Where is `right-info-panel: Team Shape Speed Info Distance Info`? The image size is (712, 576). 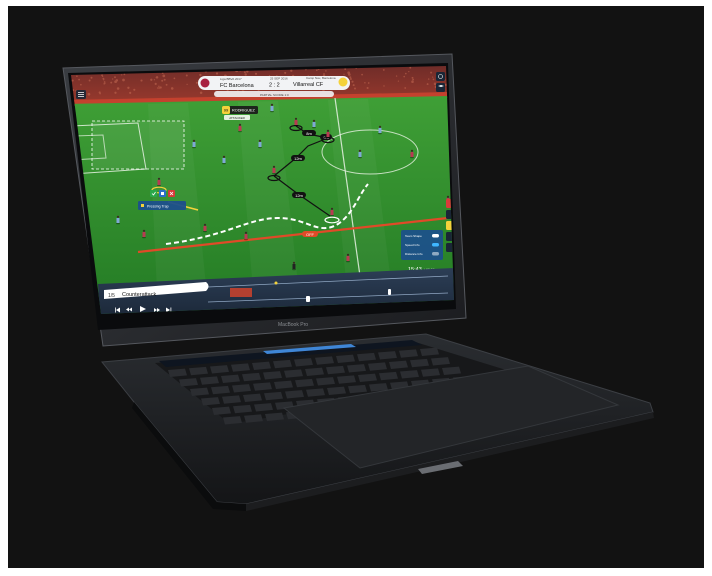
right-info-panel: Team Shape Speed Info Distance Info is located at coordinates (422, 245).